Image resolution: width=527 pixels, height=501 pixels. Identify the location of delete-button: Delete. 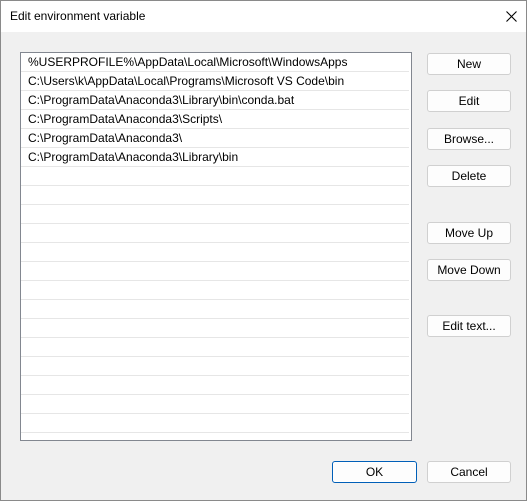
(469, 176).